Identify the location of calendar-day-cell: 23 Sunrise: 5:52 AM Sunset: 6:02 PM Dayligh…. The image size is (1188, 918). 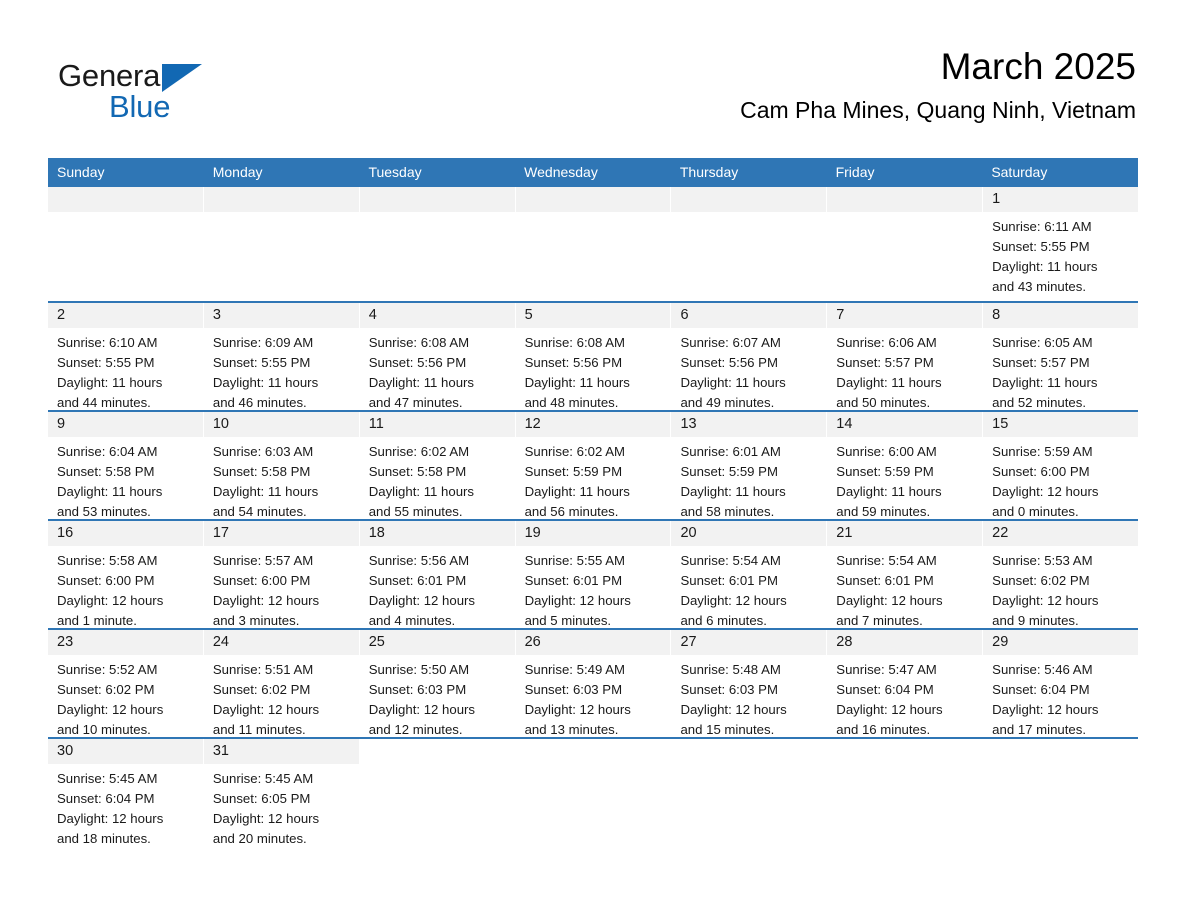
(126, 683).